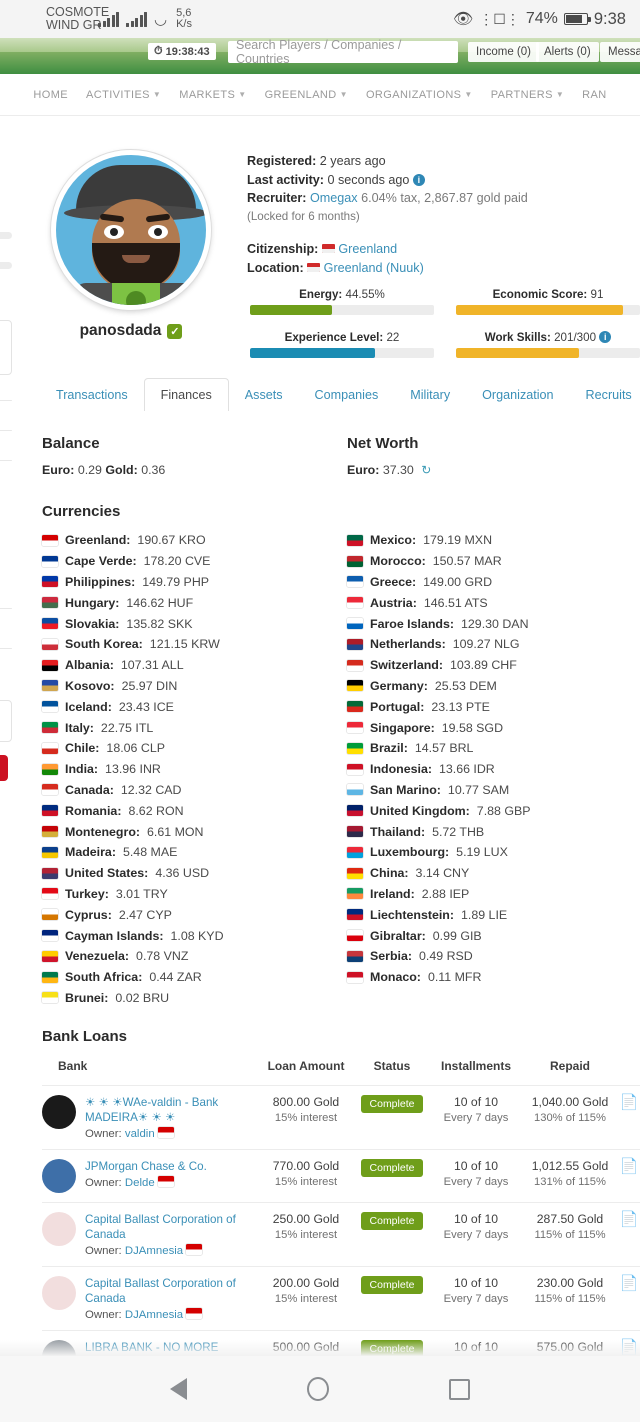  What do you see at coordinates (306, 95) in the screenshot?
I see `nav-item-greenland: GREENLAND ▼` at bounding box center [306, 95].